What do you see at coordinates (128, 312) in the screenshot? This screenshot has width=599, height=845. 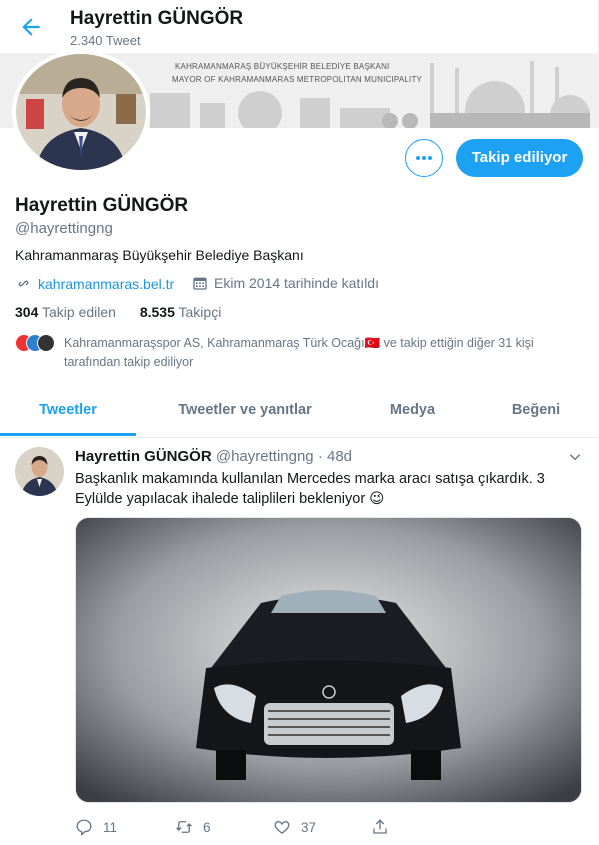 I see `profile-stats: 304 Takip edilen 8.535 Takipçi` at bounding box center [128, 312].